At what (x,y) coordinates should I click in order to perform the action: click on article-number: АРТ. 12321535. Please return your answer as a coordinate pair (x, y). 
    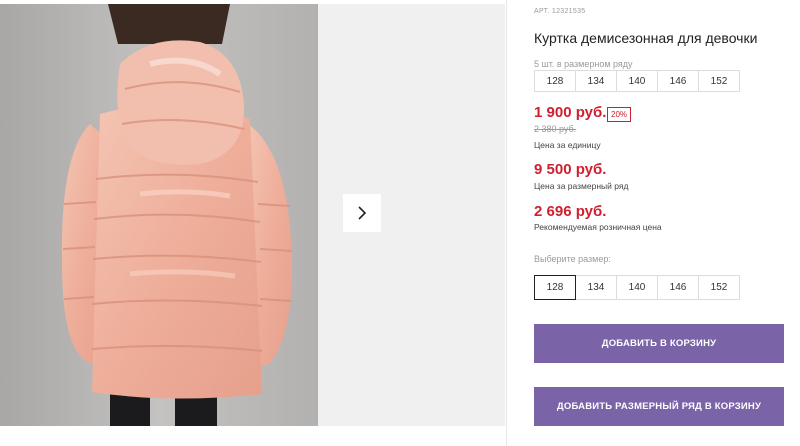
    Looking at the image, I should click on (560, 11).